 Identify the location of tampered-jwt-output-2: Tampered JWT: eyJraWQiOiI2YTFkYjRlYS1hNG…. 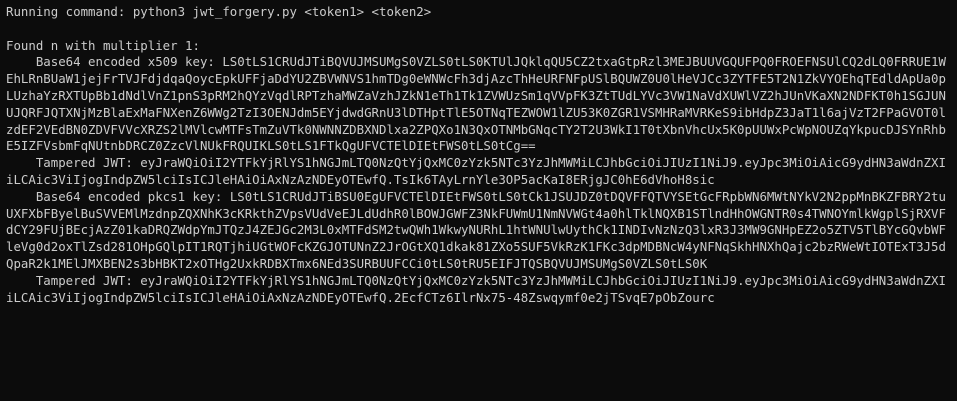
(478, 290).